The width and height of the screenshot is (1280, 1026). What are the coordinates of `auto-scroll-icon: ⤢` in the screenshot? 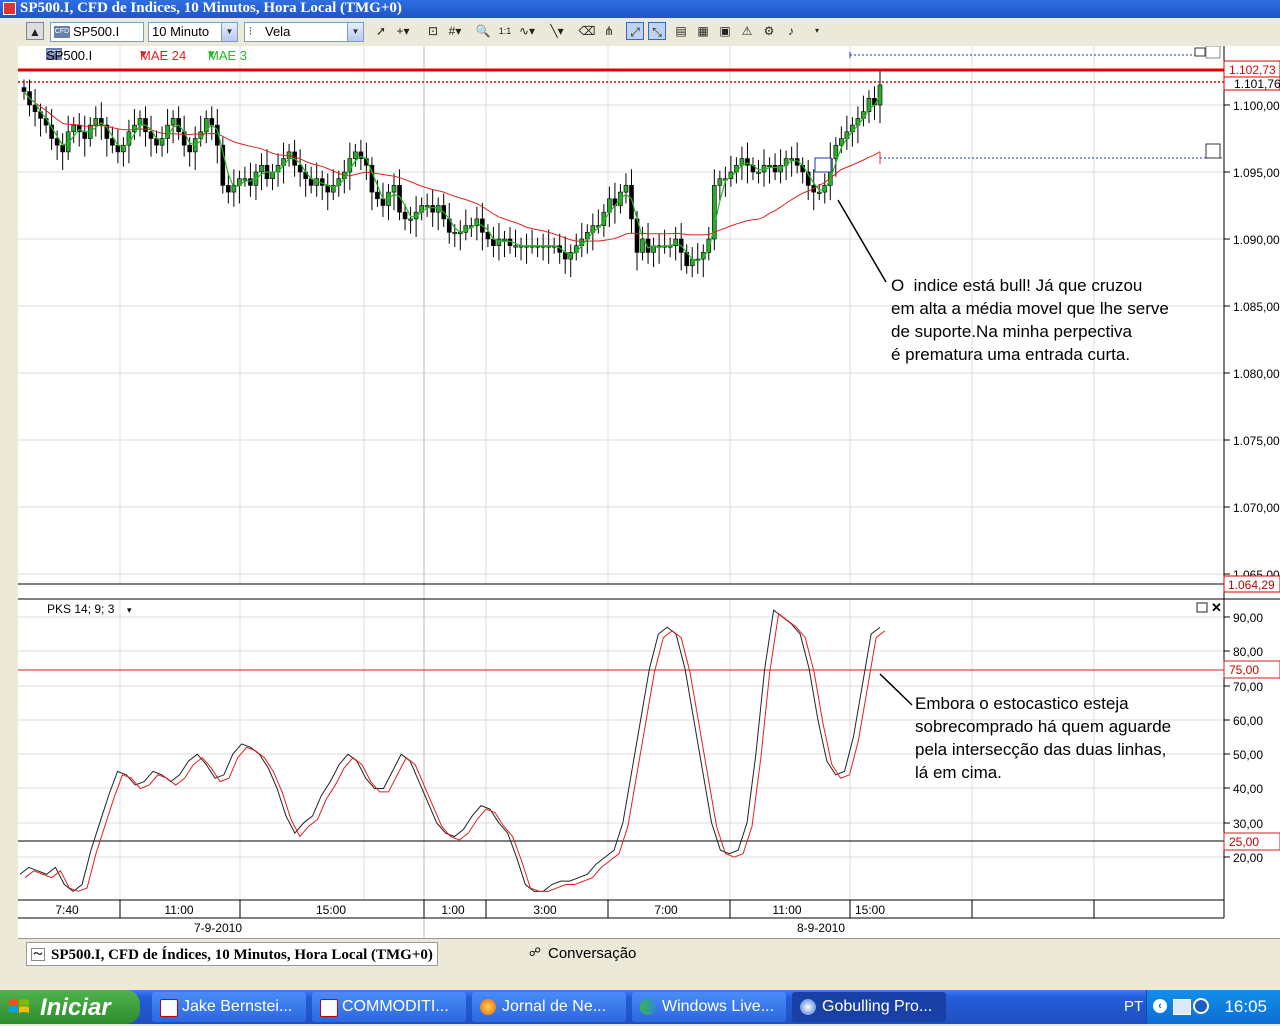 It's located at (635, 31).